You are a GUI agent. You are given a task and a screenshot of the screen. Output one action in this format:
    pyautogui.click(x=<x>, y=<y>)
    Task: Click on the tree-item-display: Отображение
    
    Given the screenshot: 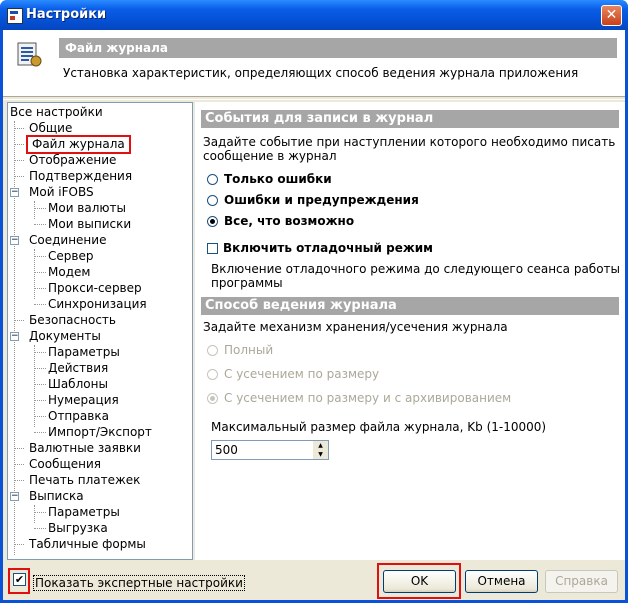 What is the action you would take?
    pyautogui.click(x=72, y=160)
    